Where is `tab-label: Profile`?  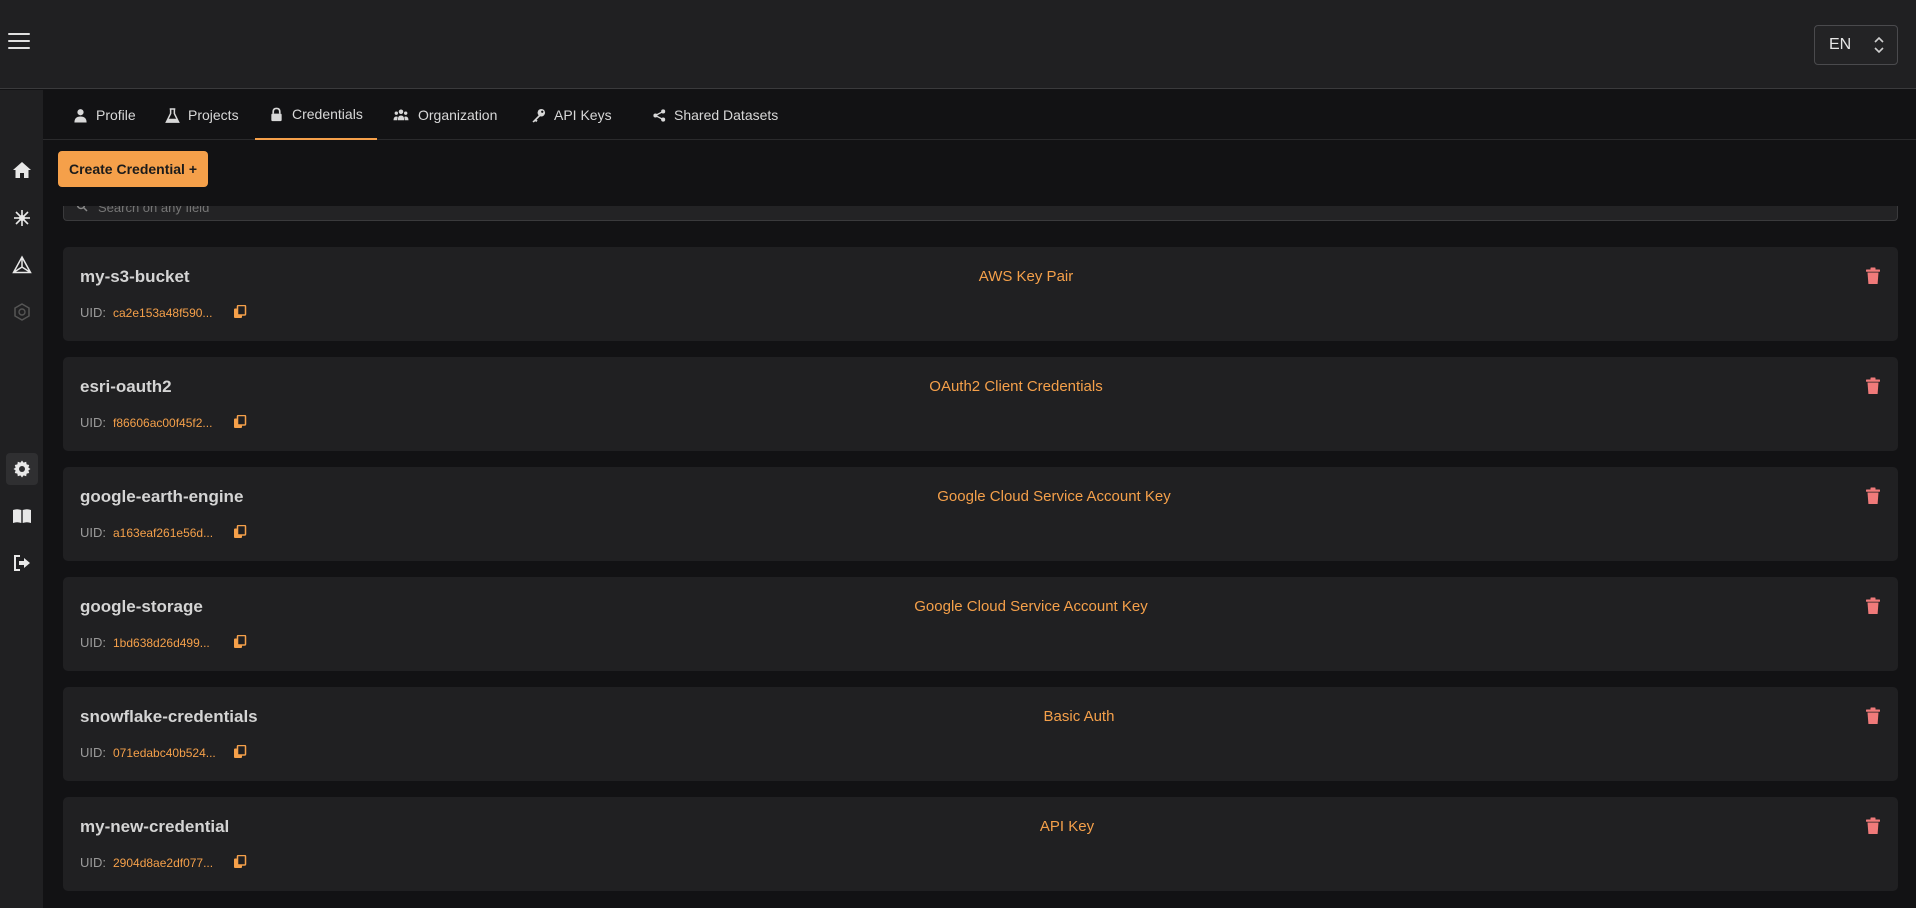
tab-label: Profile is located at coordinates (116, 115).